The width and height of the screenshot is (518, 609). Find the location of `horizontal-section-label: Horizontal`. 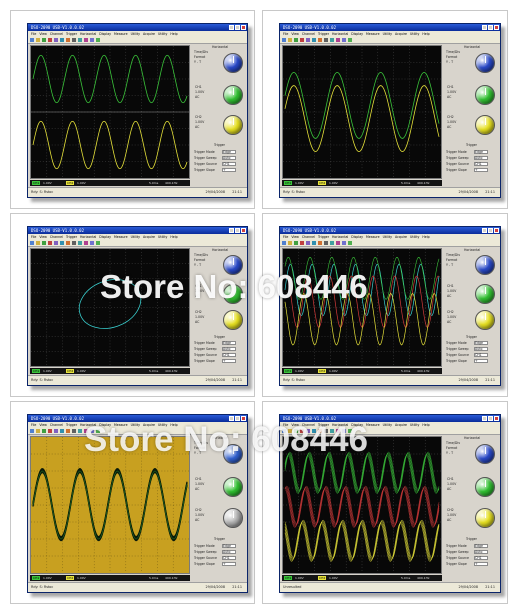

horizontal-section-label: Horizontal is located at coordinates (472, 438).